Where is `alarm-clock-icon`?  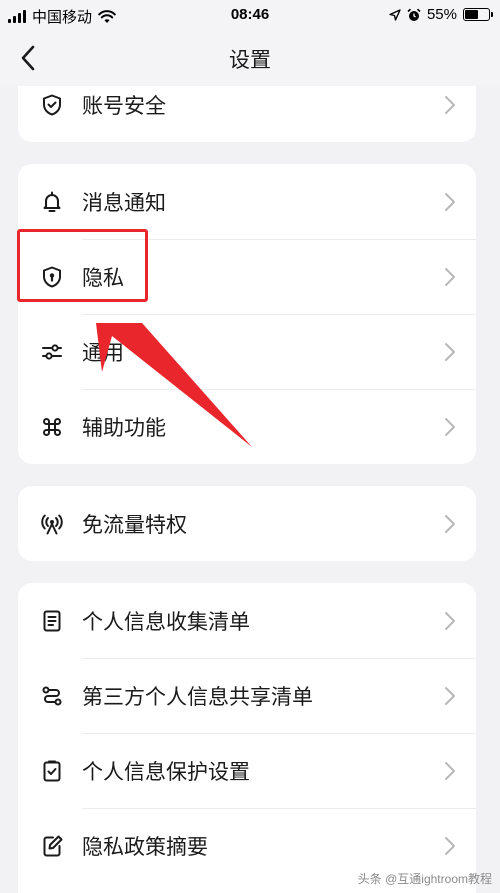
alarm-clock-icon is located at coordinates (414, 14).